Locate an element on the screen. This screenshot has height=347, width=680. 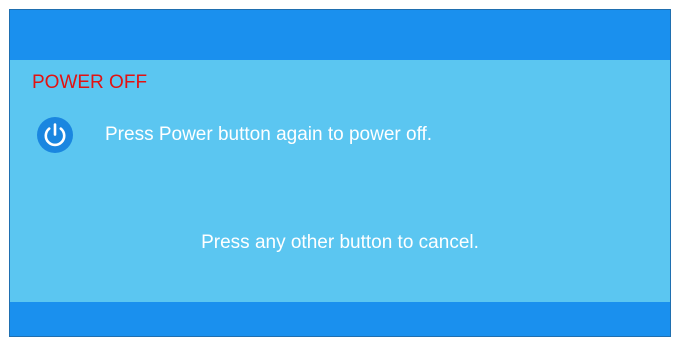
cancel-hint: Press any other button to cancel. is located at coordinates (340, 242).